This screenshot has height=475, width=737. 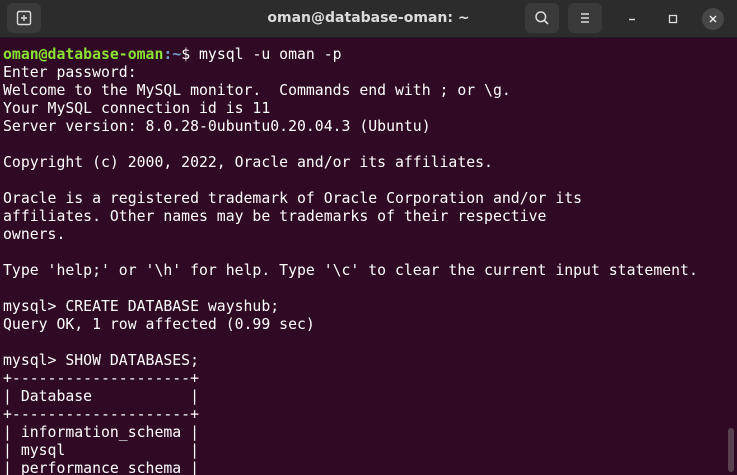 I want to click on hamburger-menu-icon, so click(x=585, y=18).